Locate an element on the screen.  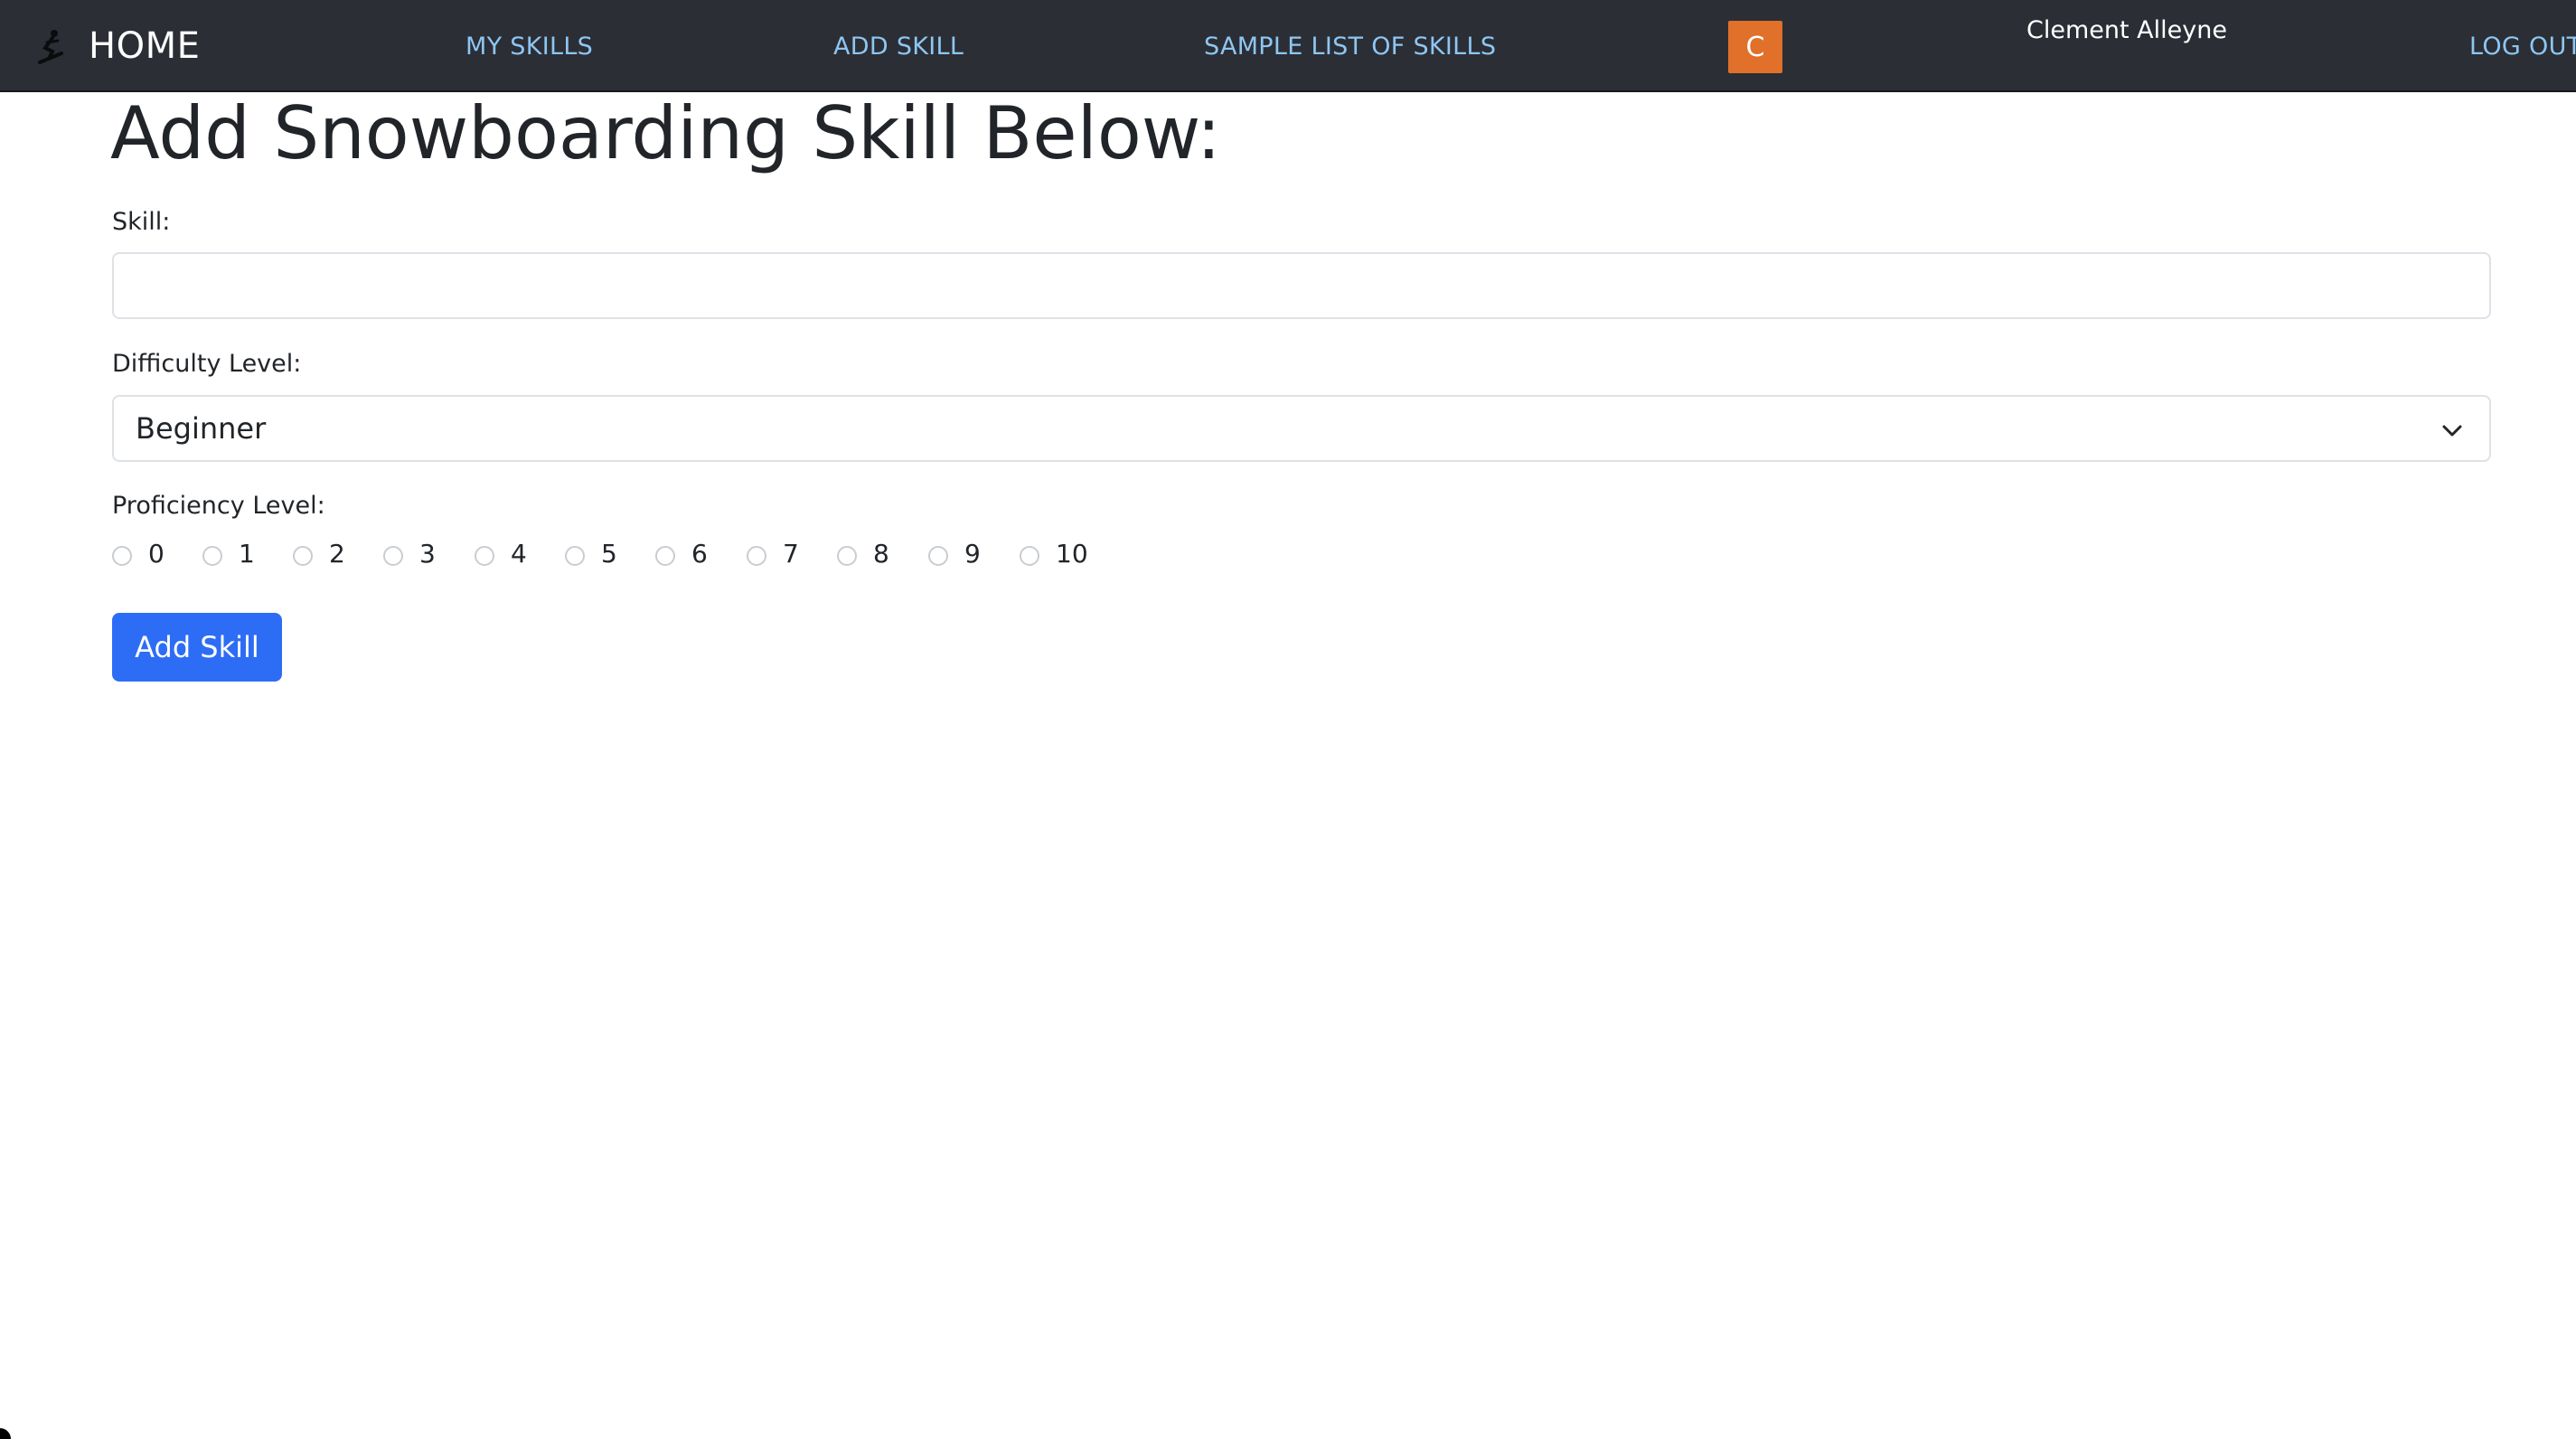
skill-input is located at coordinates (1302, 285).